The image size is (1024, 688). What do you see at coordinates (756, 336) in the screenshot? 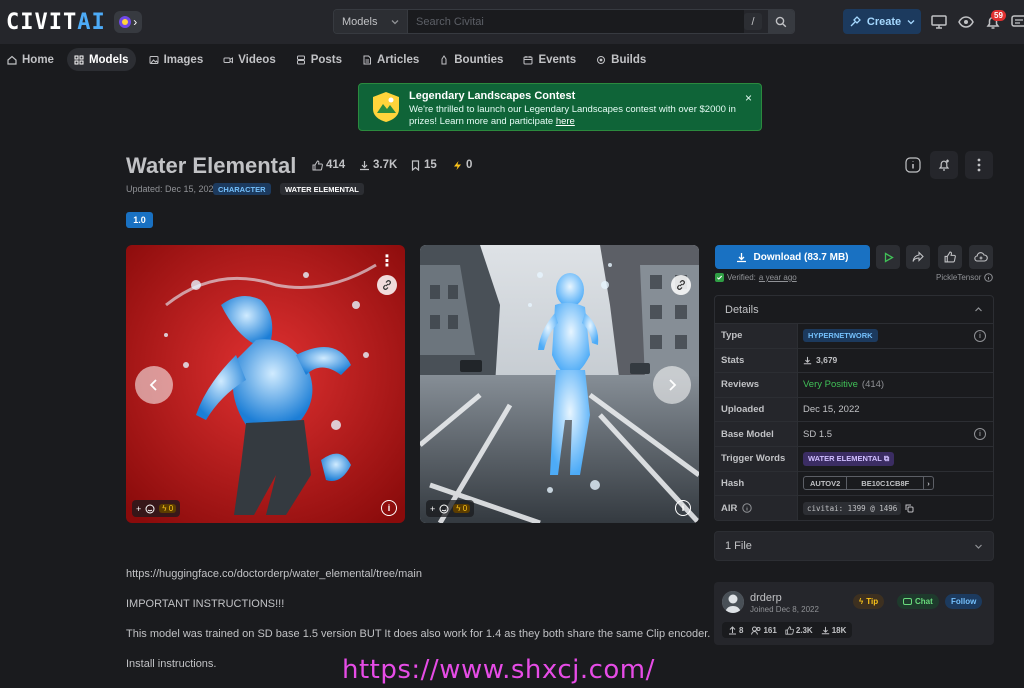
I see `detail-key: Type` at bounding box center [756, 336].